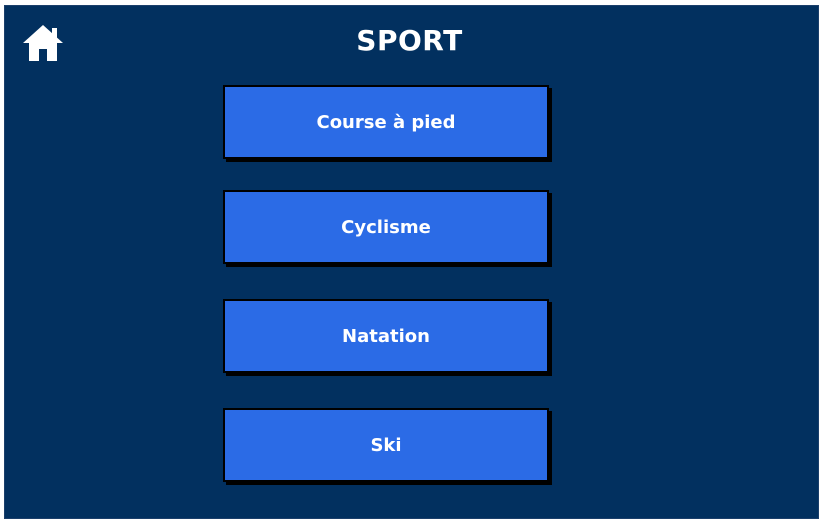 Image resolution: width=822 pixels, height=524 pixels. Describe the element at coordinates (409, 40) in the screenshot. I see `page-title: SPORT` at that location.